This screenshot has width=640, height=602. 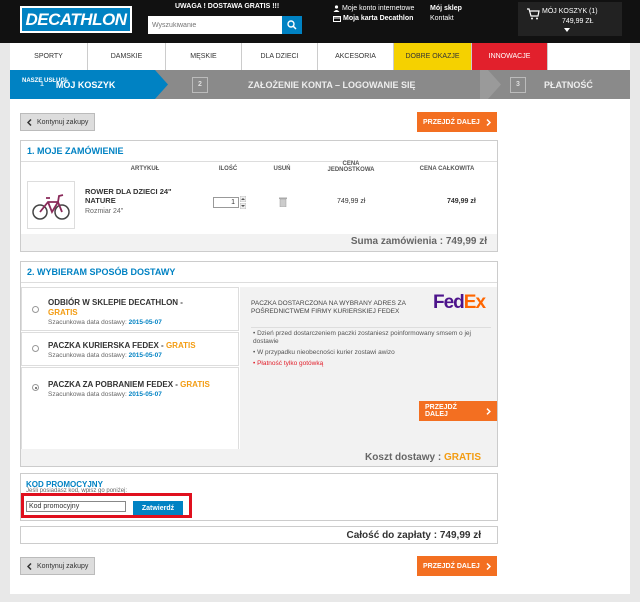 I want to click on quantity-stepper, so click(x=243, y=202).